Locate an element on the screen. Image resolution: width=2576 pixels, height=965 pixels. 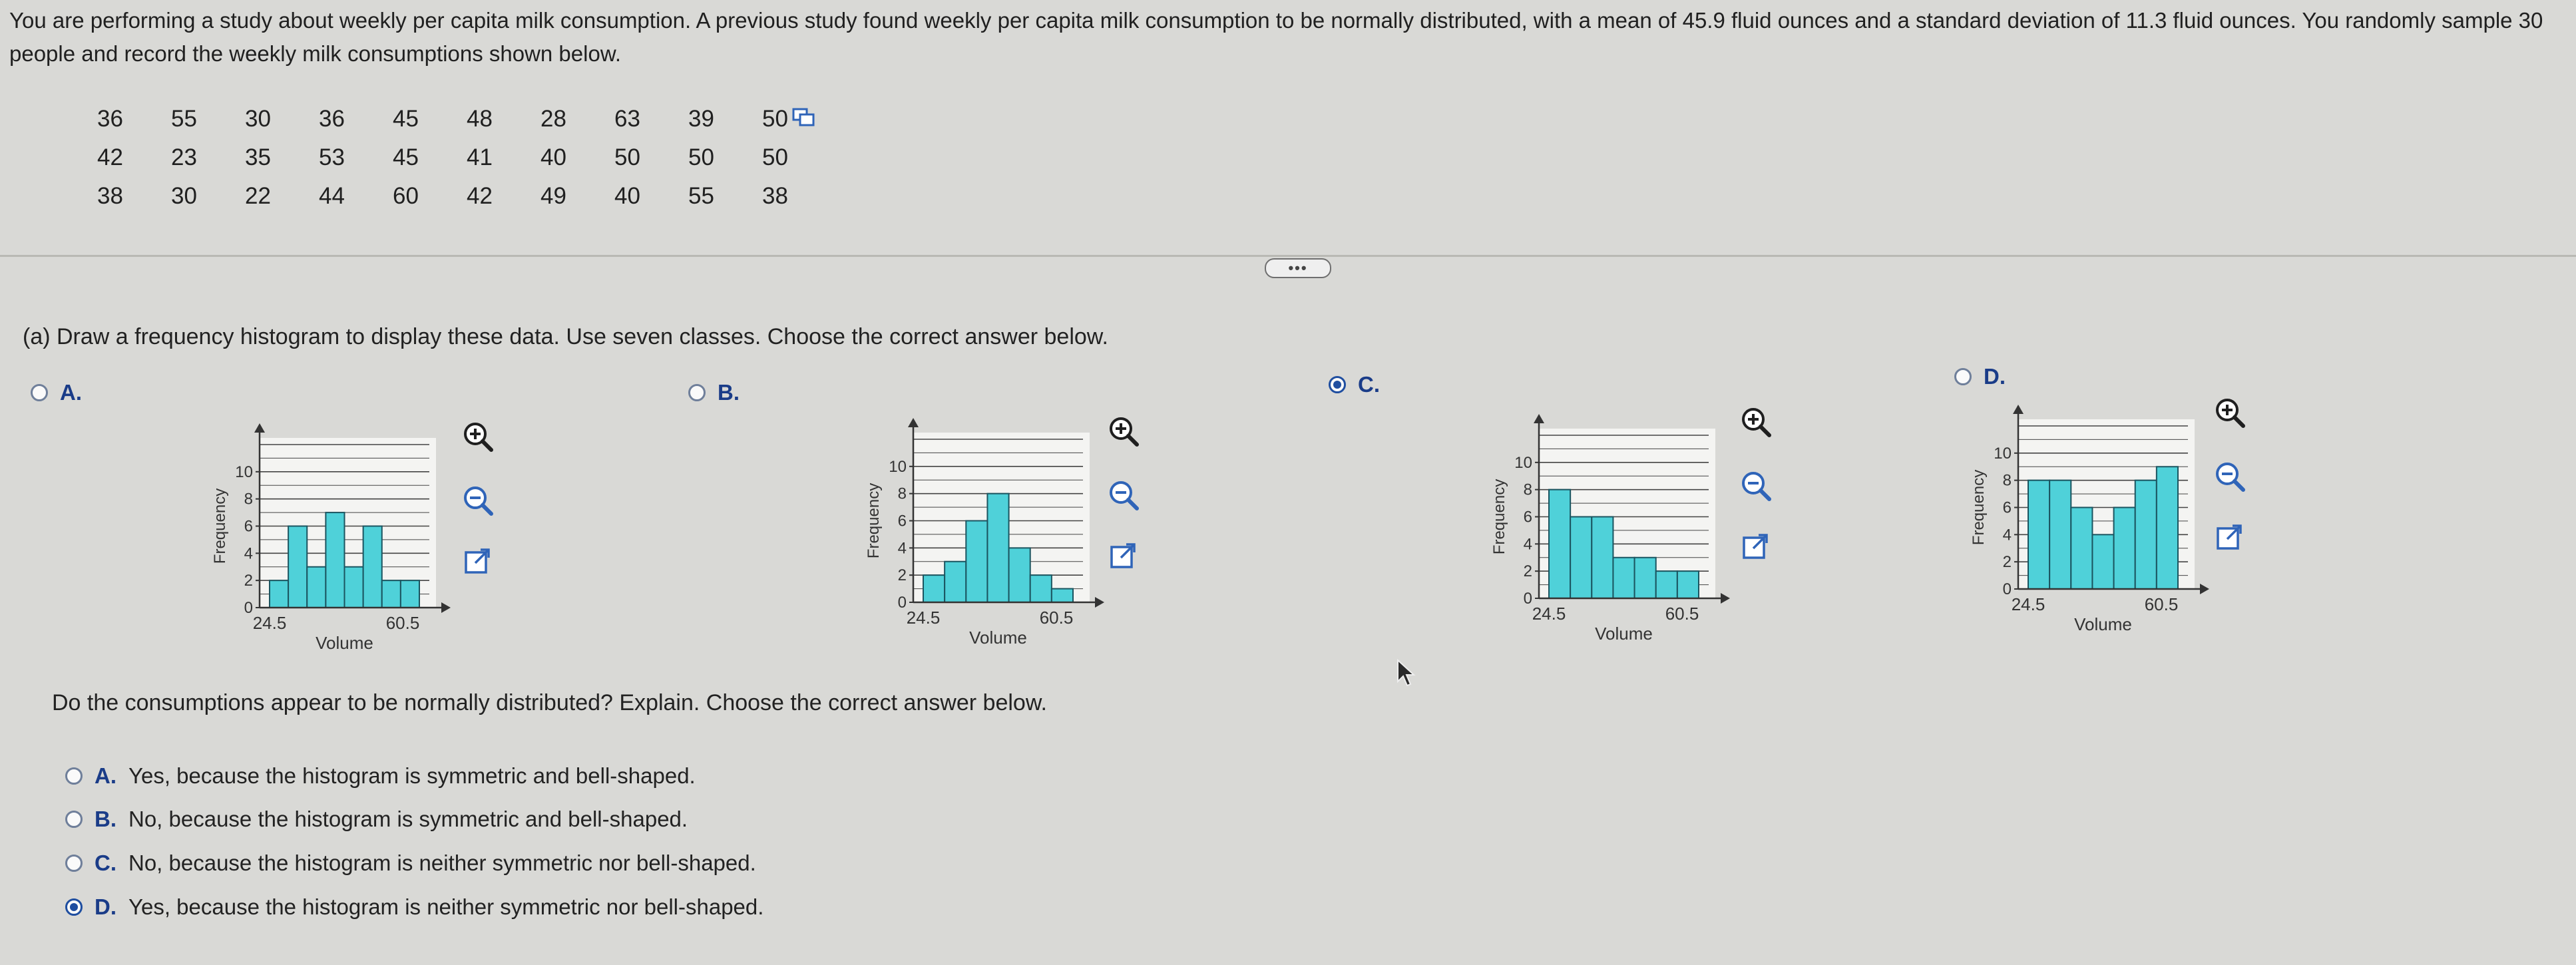
data-cell: 41 is located at coordinates (480, 157).